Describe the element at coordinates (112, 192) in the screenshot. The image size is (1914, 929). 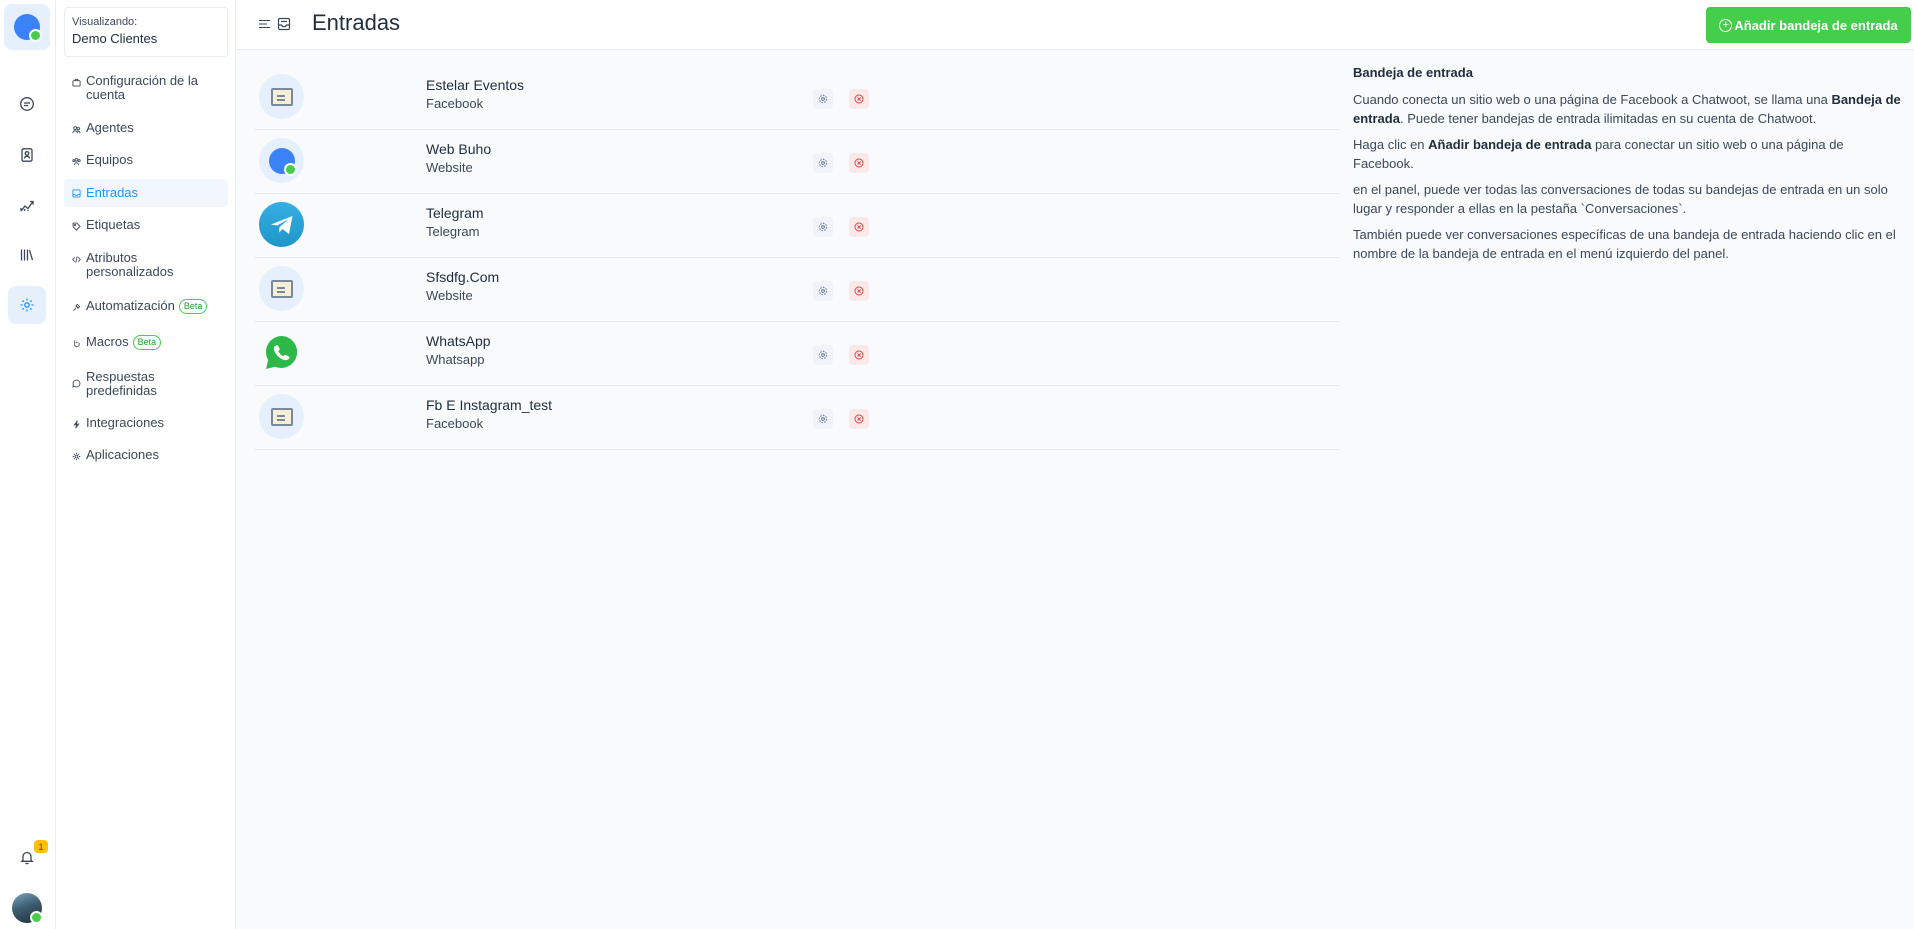
I see `sidebar-item-label: Entradas` at that location.